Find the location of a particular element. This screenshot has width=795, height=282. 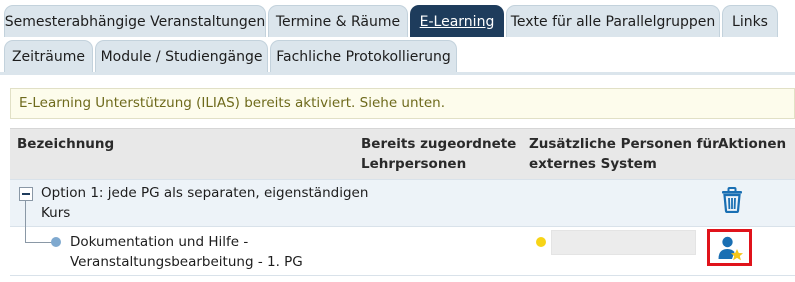

header-zusaetzliche-personen: Zusätzliche Personen für externes System is located at coordinates (624, 154).